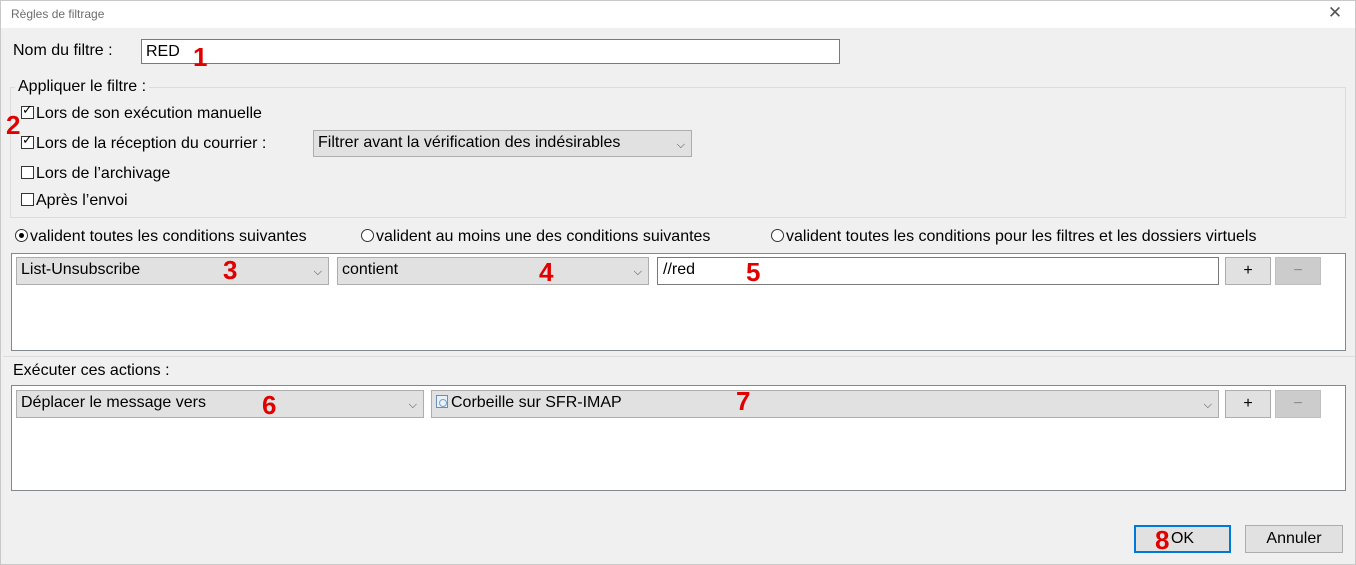  Describe the element at coordinates (1182, 539) in the screenshot. I see `ok-button: OK` at that location.